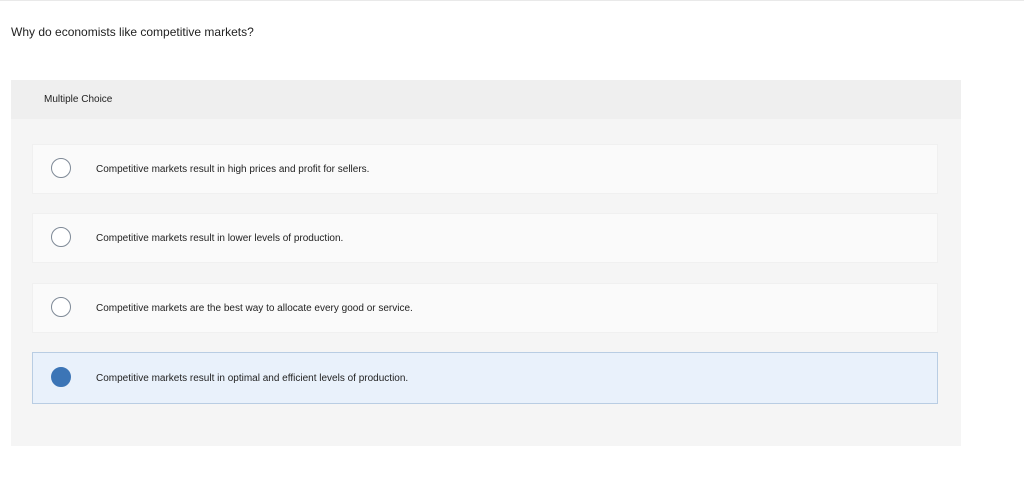  What do you see at coordinates (61, 377) in the screenshot?
I see `radio-button-selected` at bounding box center [61, 377].